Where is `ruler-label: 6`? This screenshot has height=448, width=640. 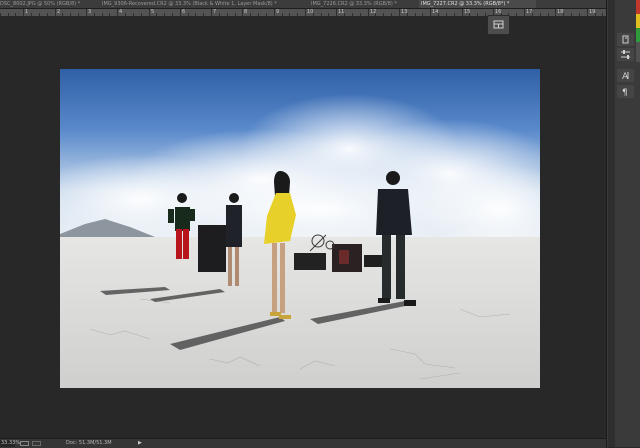
ruler-label: 6 is located at coordinates (184, 12).